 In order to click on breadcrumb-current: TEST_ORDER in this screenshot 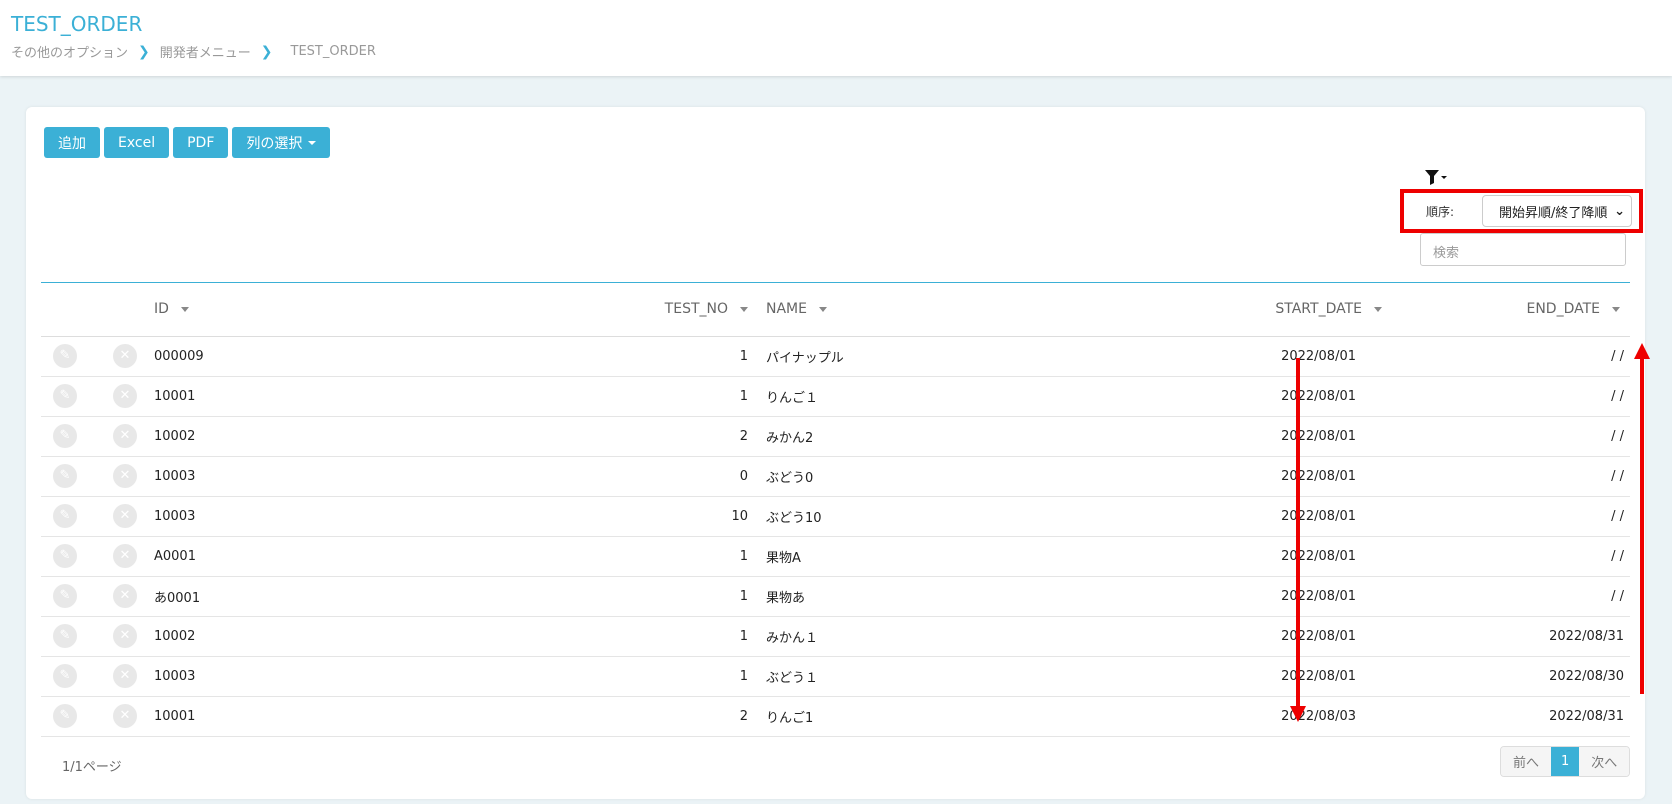, I will do `click(333, 51)`.